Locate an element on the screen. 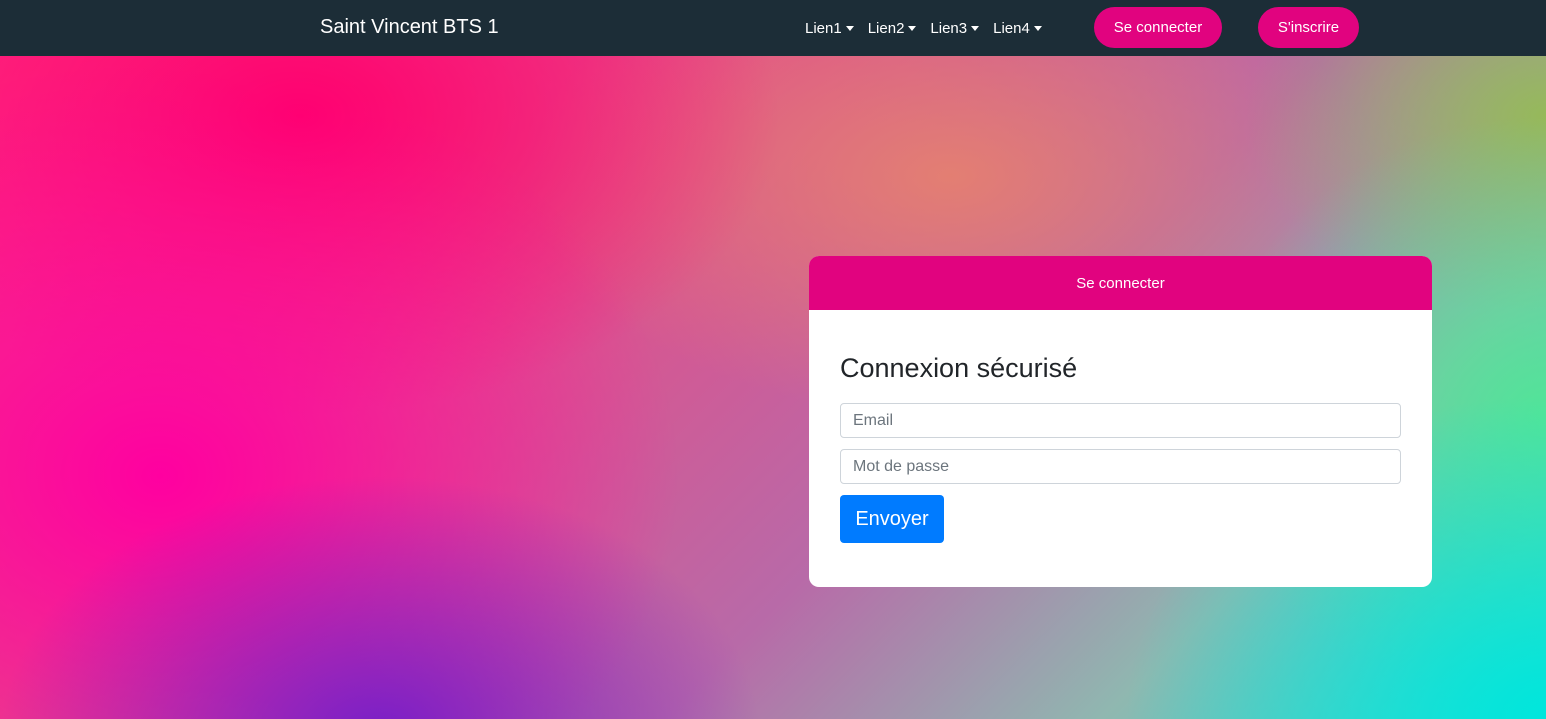 This screenshot has height=719, width=1546. nav-links: Lien1 Lien2 Lien3 Lien4 is located at coordinates (930, 28).